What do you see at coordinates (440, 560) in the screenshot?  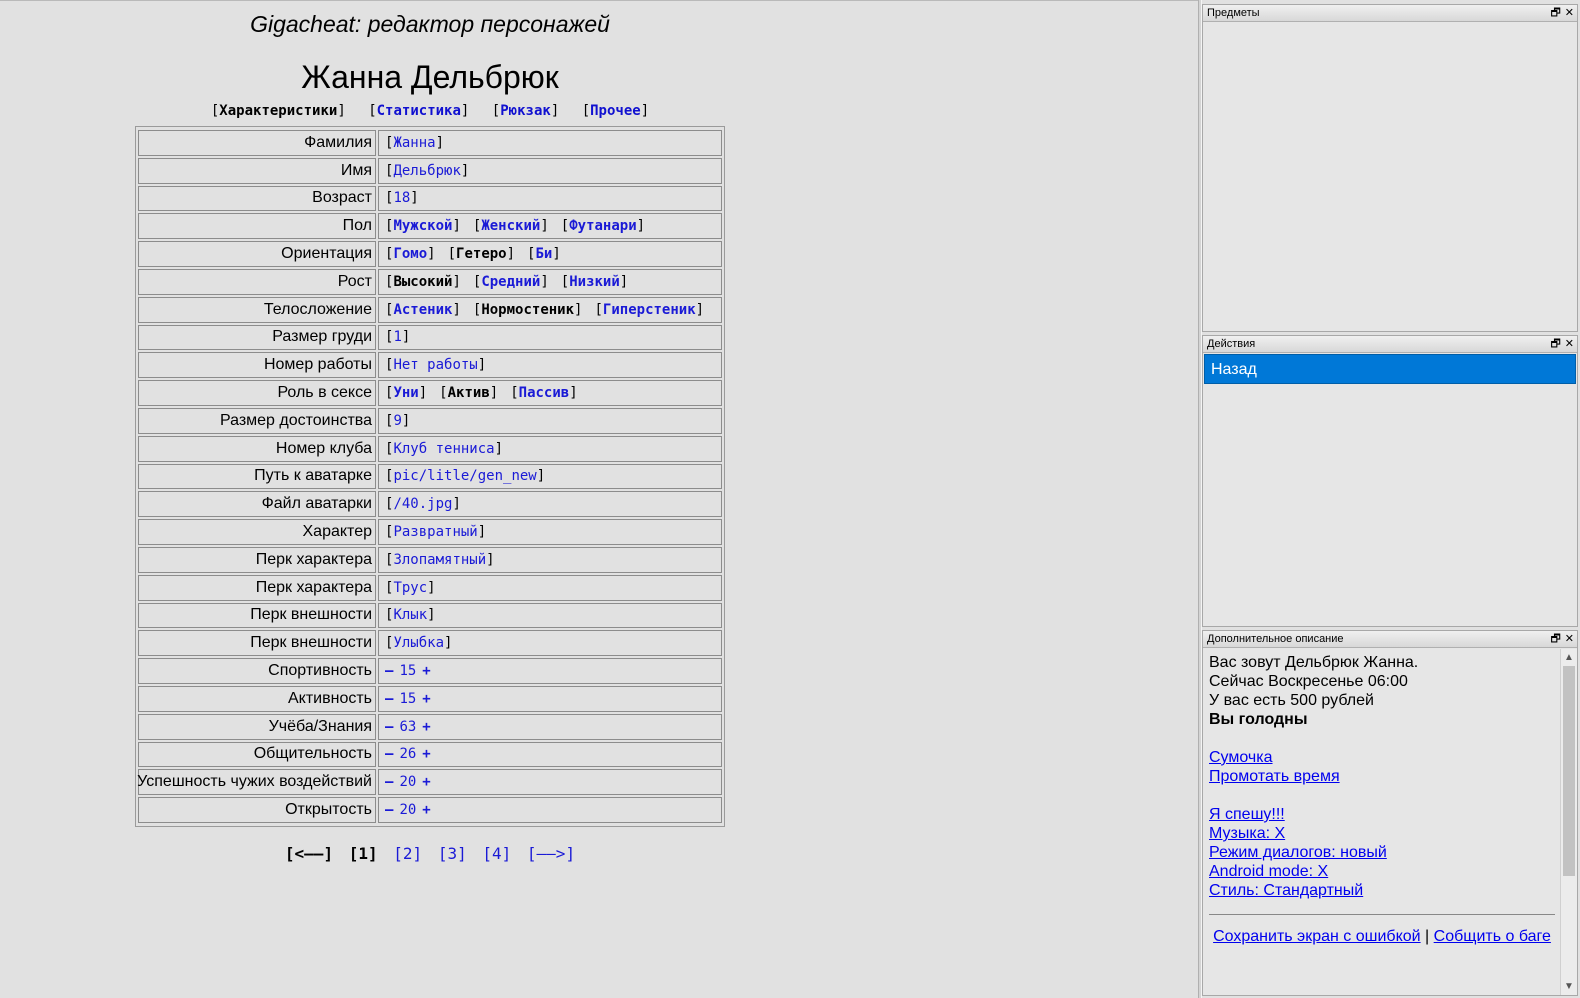 I see `value-link: [Злопамятный]` at bounding box center [440, 560].